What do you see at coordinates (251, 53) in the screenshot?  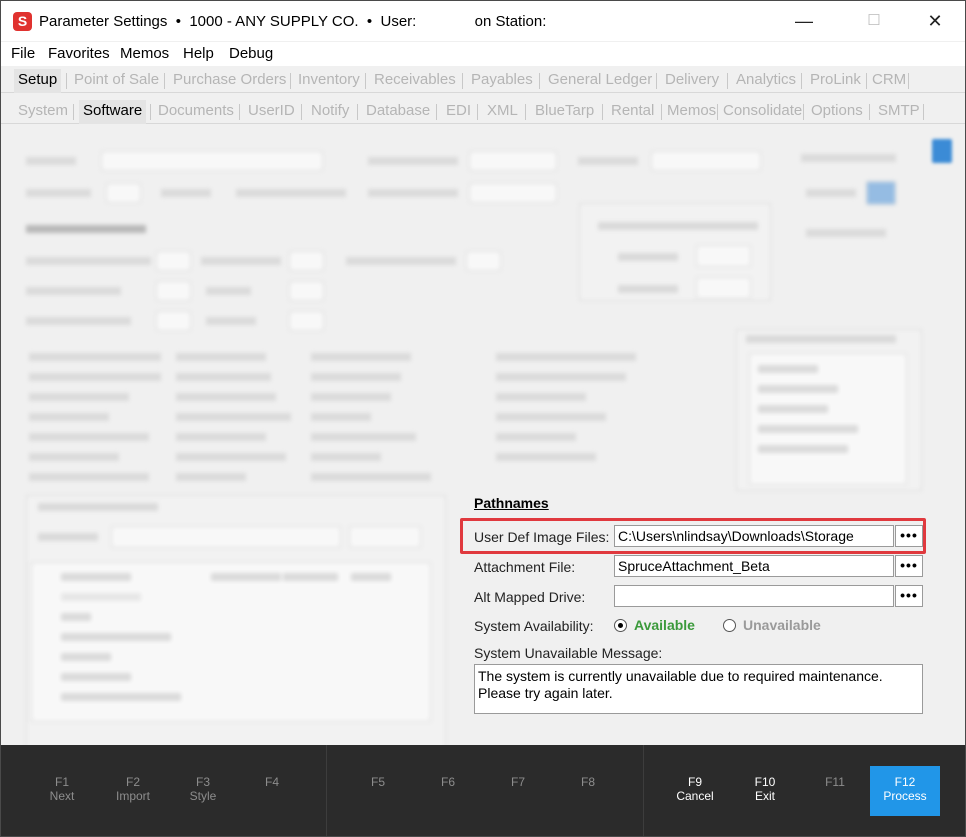 I see `menu-debug: Debug` at bounding box center [251, 53].